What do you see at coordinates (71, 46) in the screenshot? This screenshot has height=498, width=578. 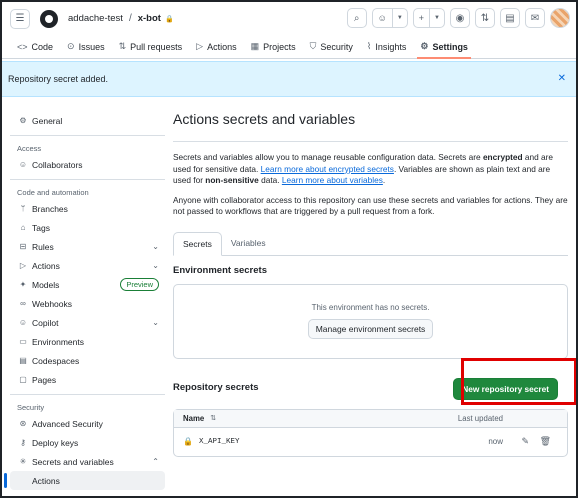 I see `issue-icon: ⊙` at bounding box center [71, 46].